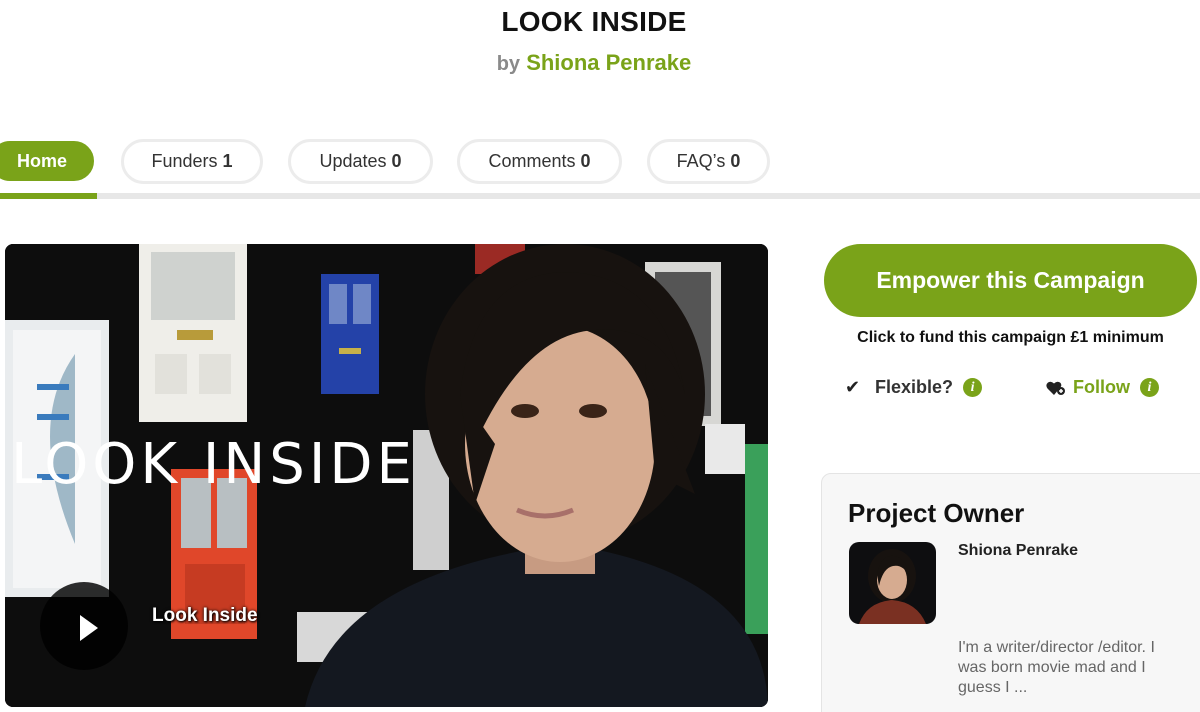 Image resolution: width=1200 pixels, height=712 pixels. I want to click on tab-comments-label: Comments, so click(532, 161).